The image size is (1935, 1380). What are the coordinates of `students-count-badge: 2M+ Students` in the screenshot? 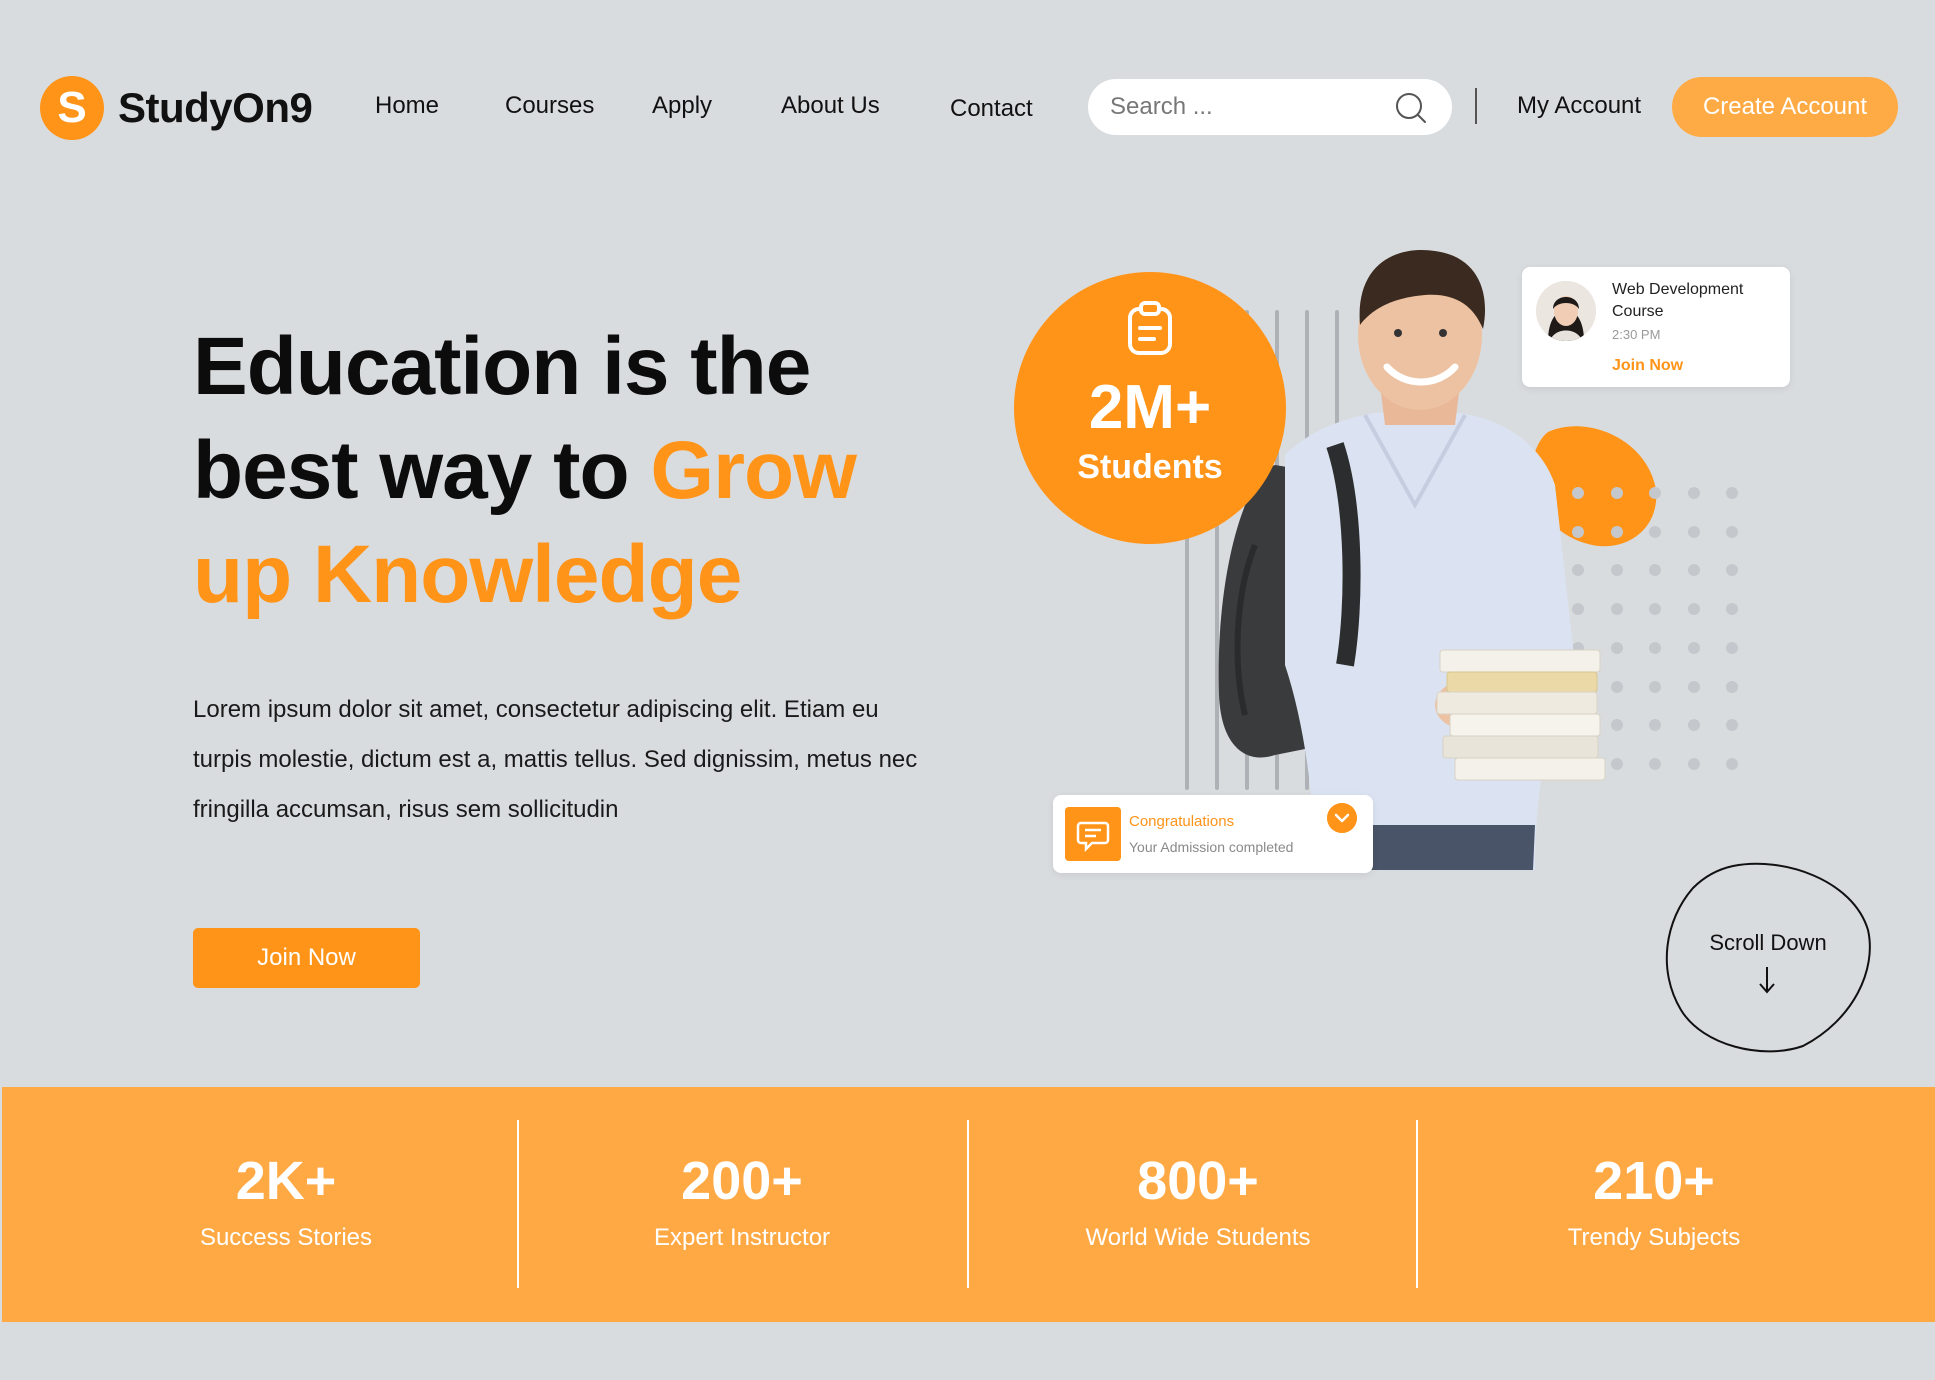 It's located at (1150, 408).